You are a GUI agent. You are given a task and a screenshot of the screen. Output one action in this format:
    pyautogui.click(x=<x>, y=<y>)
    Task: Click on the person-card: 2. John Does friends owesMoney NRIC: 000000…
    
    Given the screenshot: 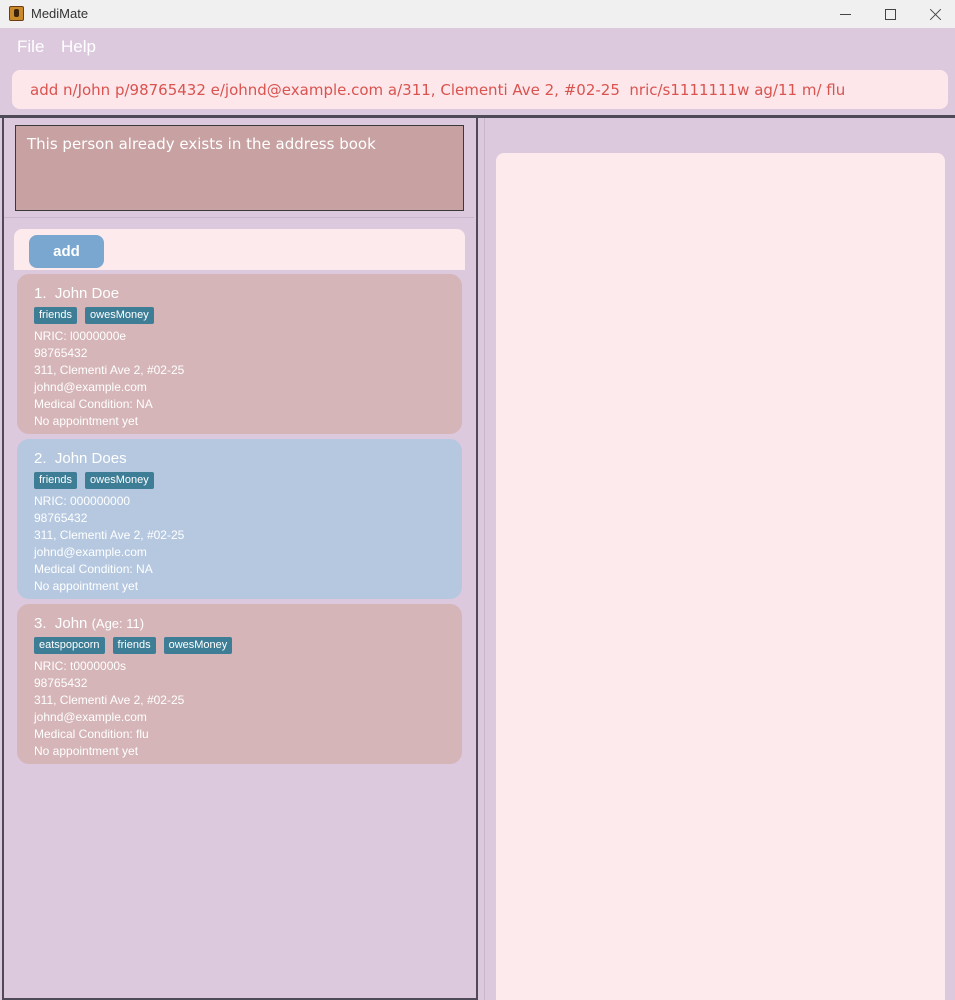 What is the action you would take?
    pyautogui.click(x=239, y=519)
    